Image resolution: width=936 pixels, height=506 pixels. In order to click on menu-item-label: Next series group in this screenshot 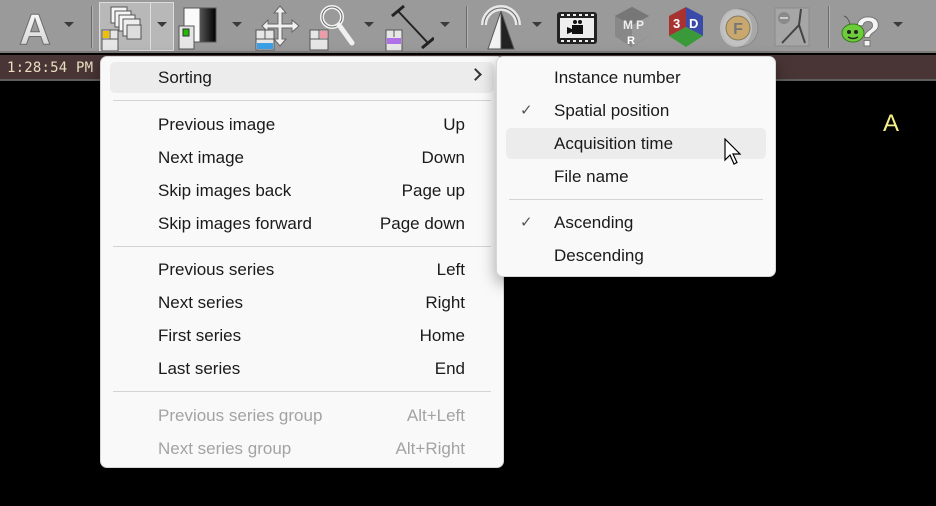, I will do `click(225, 448)`.